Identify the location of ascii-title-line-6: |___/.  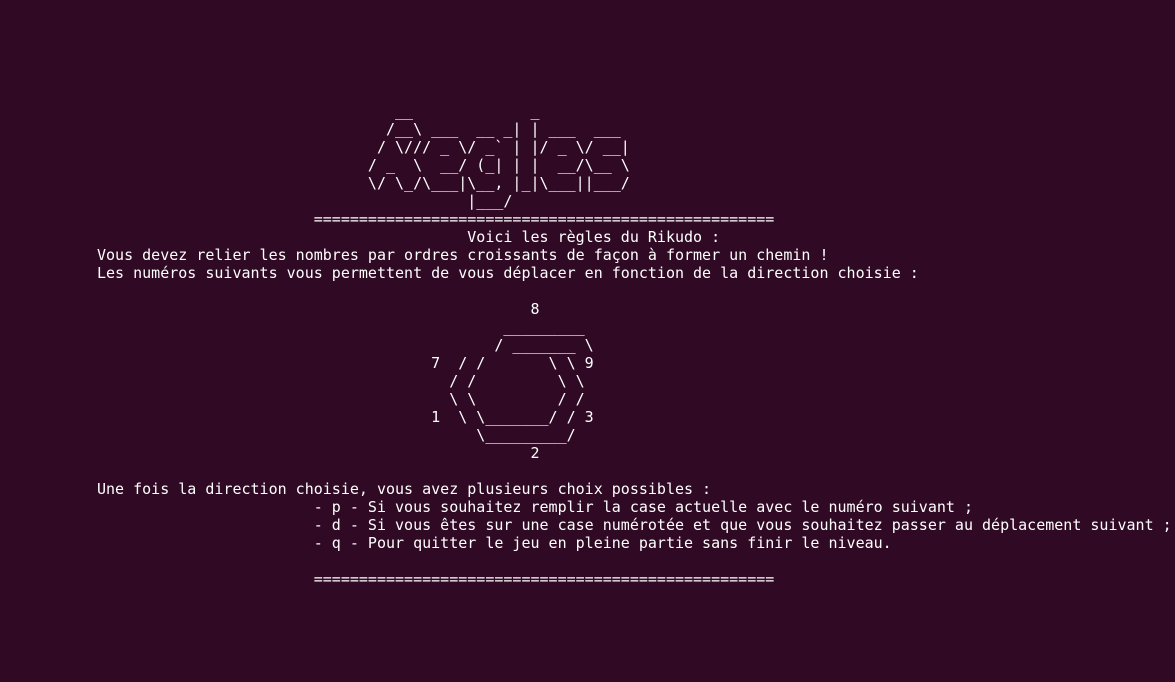
(305, 201).